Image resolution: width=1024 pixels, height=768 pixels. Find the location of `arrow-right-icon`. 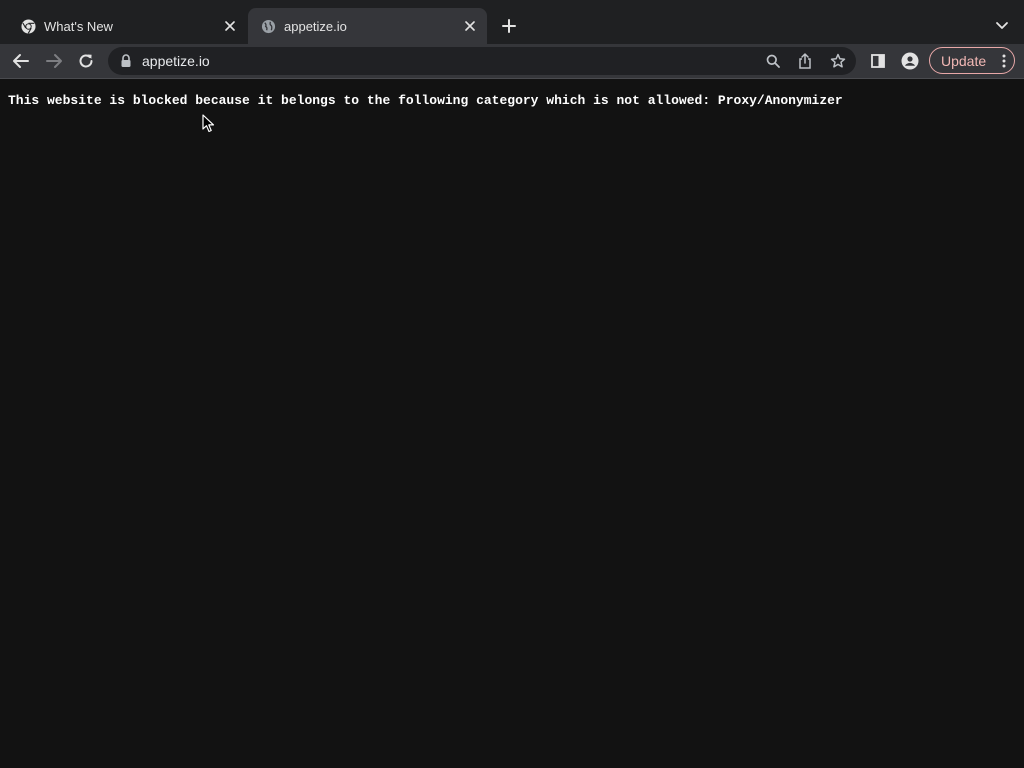

arrow-right-icon is located at coordinates (54, 61).